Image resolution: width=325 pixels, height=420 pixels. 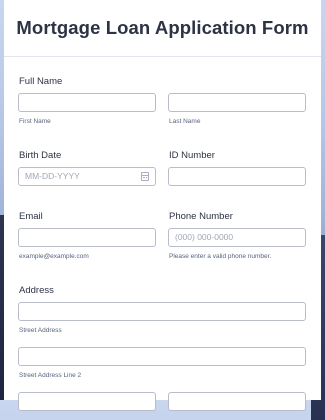 What do you see at coordinates (145, 176) in the screenshot?
I see `calendar-icon` at bounding box center [145, 176].